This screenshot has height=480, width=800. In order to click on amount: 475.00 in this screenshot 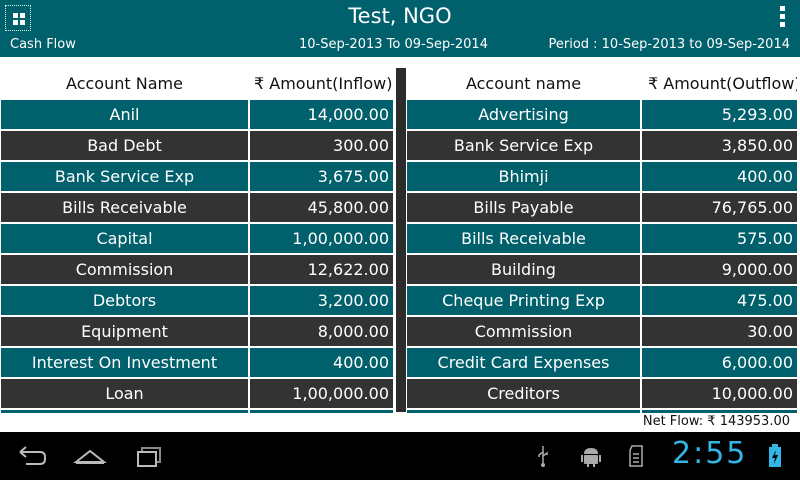, I will do `click(719, 300)`.